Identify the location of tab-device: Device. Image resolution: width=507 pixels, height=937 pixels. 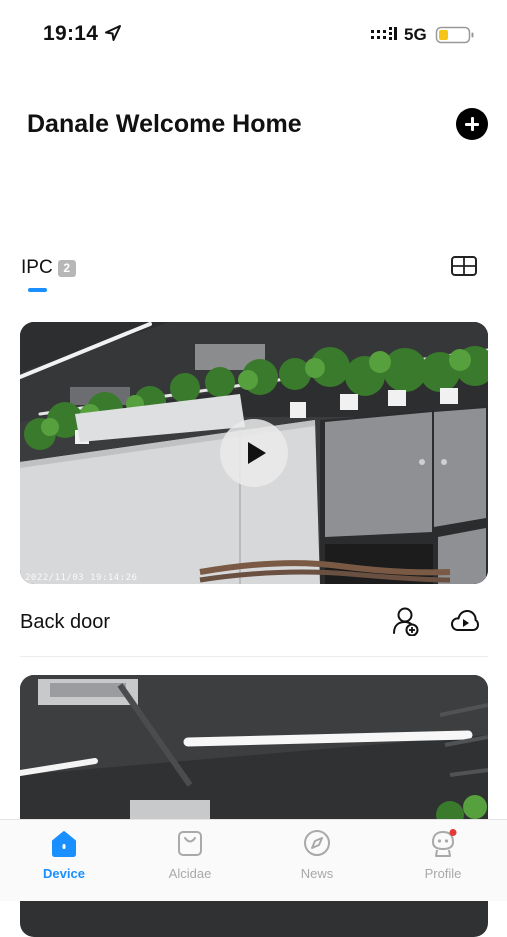
(64, 854).